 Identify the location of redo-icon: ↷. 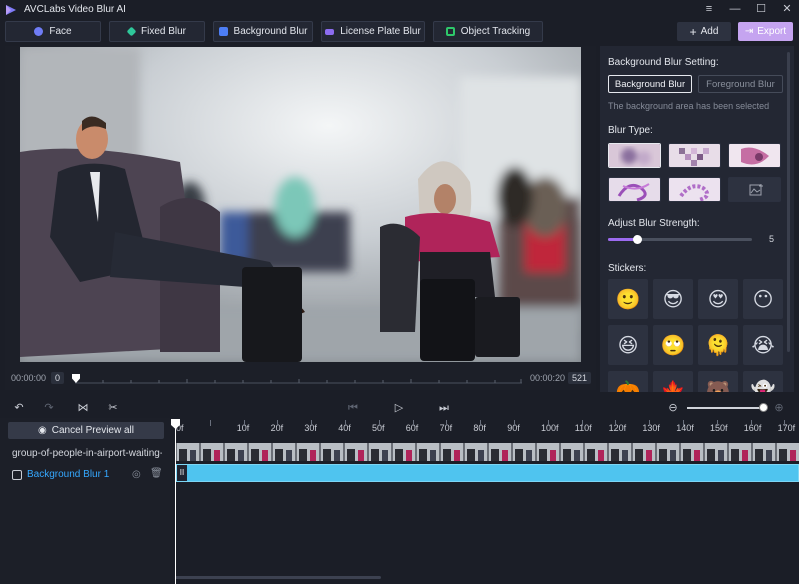
(49, 408).